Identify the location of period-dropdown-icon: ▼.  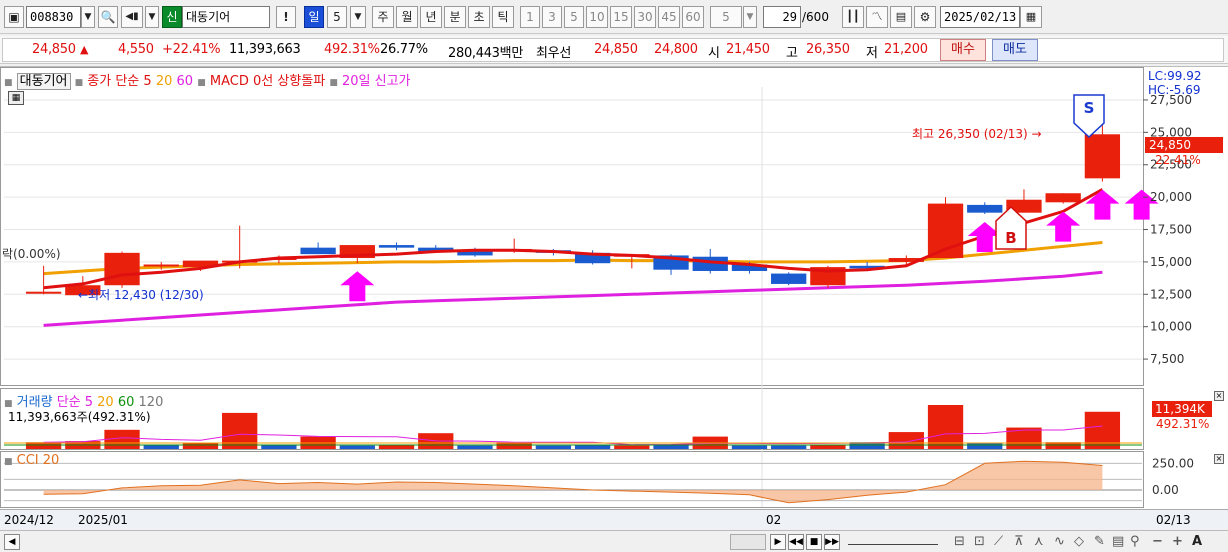
(358, 17).